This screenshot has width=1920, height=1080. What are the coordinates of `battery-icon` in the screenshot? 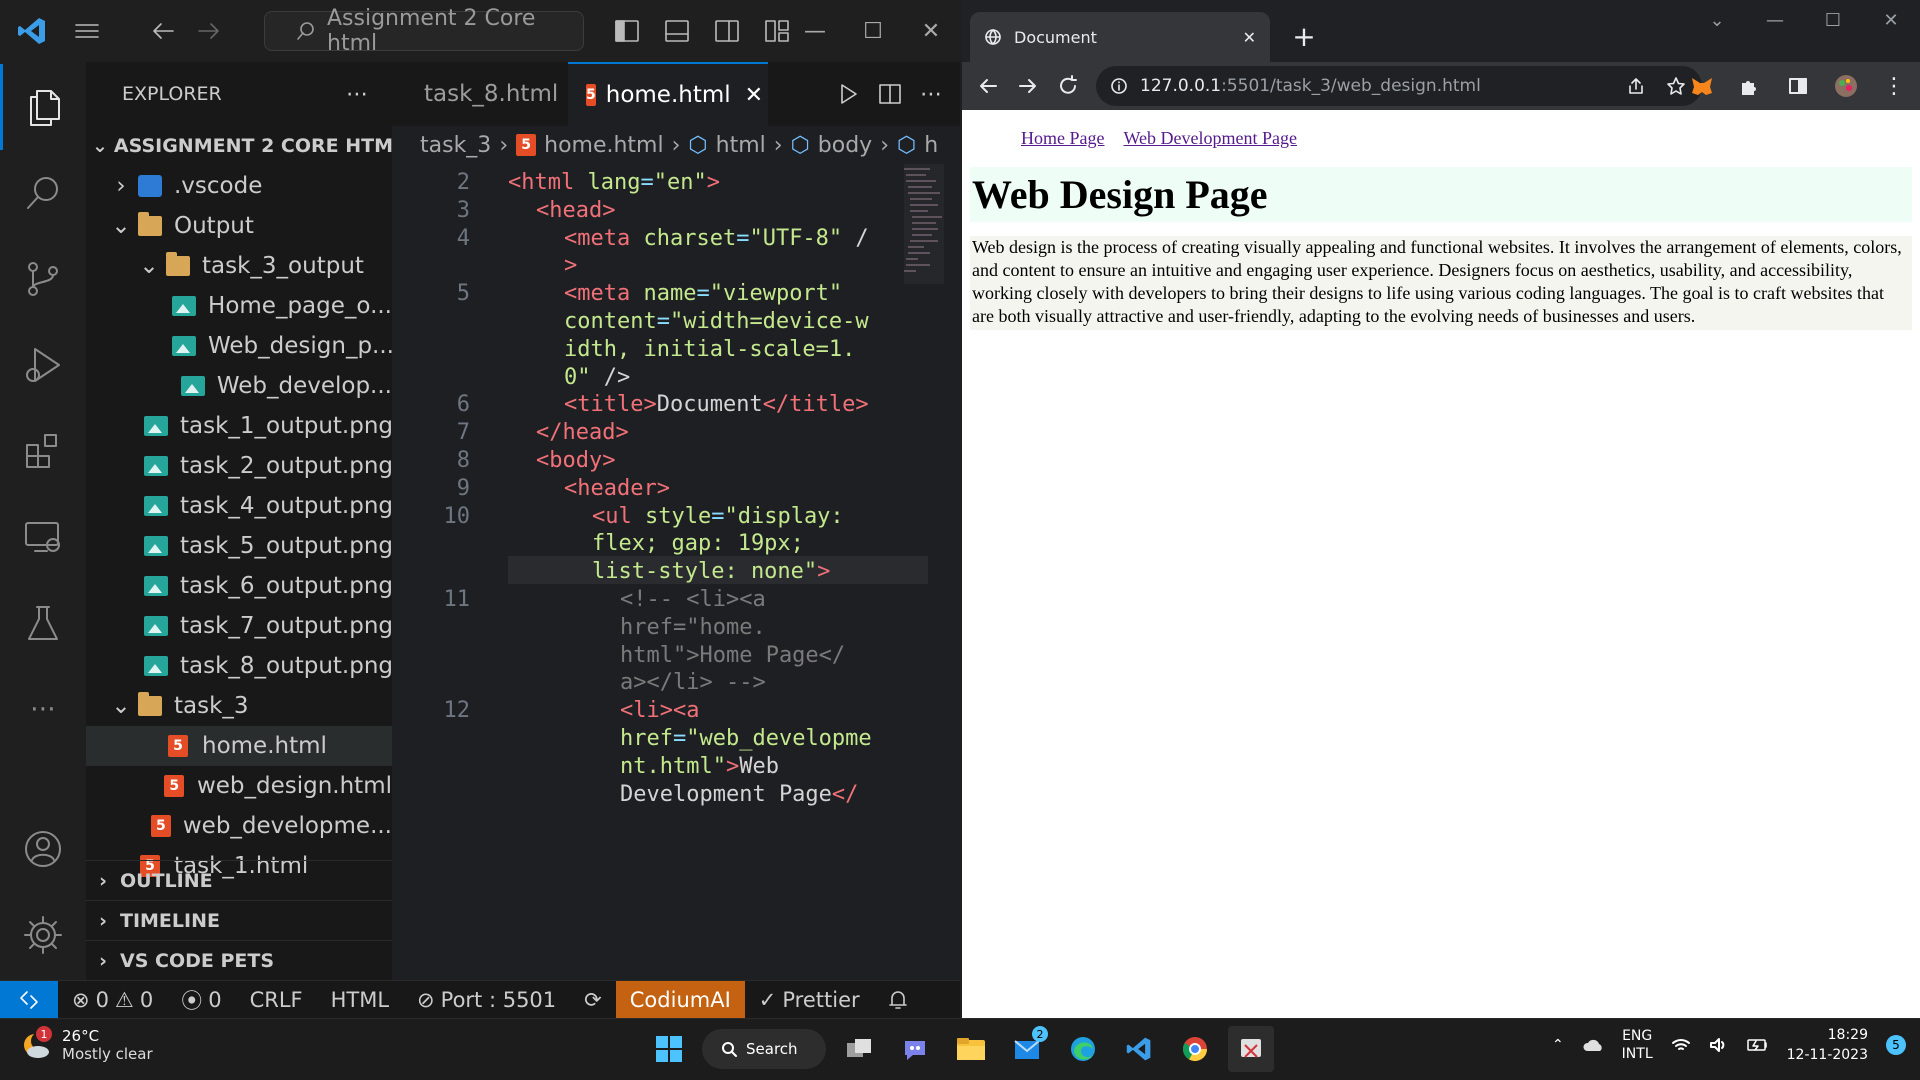 It's located at (1757, 1045).